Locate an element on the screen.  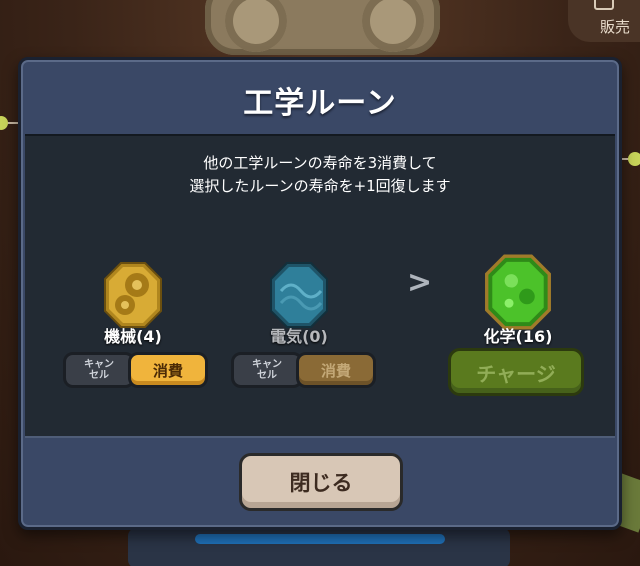
description-line: 他の工学ルーンの寿命を3消費して is located at coordinates (320, 163).